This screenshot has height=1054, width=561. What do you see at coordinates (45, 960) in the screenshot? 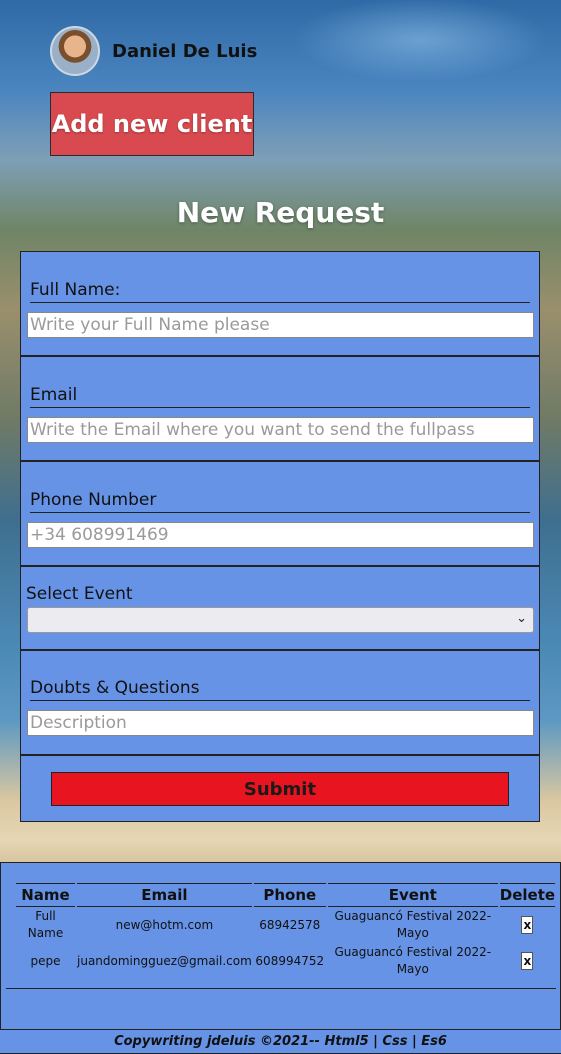
I see `cell-name: pepe` at bounding box center [45, 960].